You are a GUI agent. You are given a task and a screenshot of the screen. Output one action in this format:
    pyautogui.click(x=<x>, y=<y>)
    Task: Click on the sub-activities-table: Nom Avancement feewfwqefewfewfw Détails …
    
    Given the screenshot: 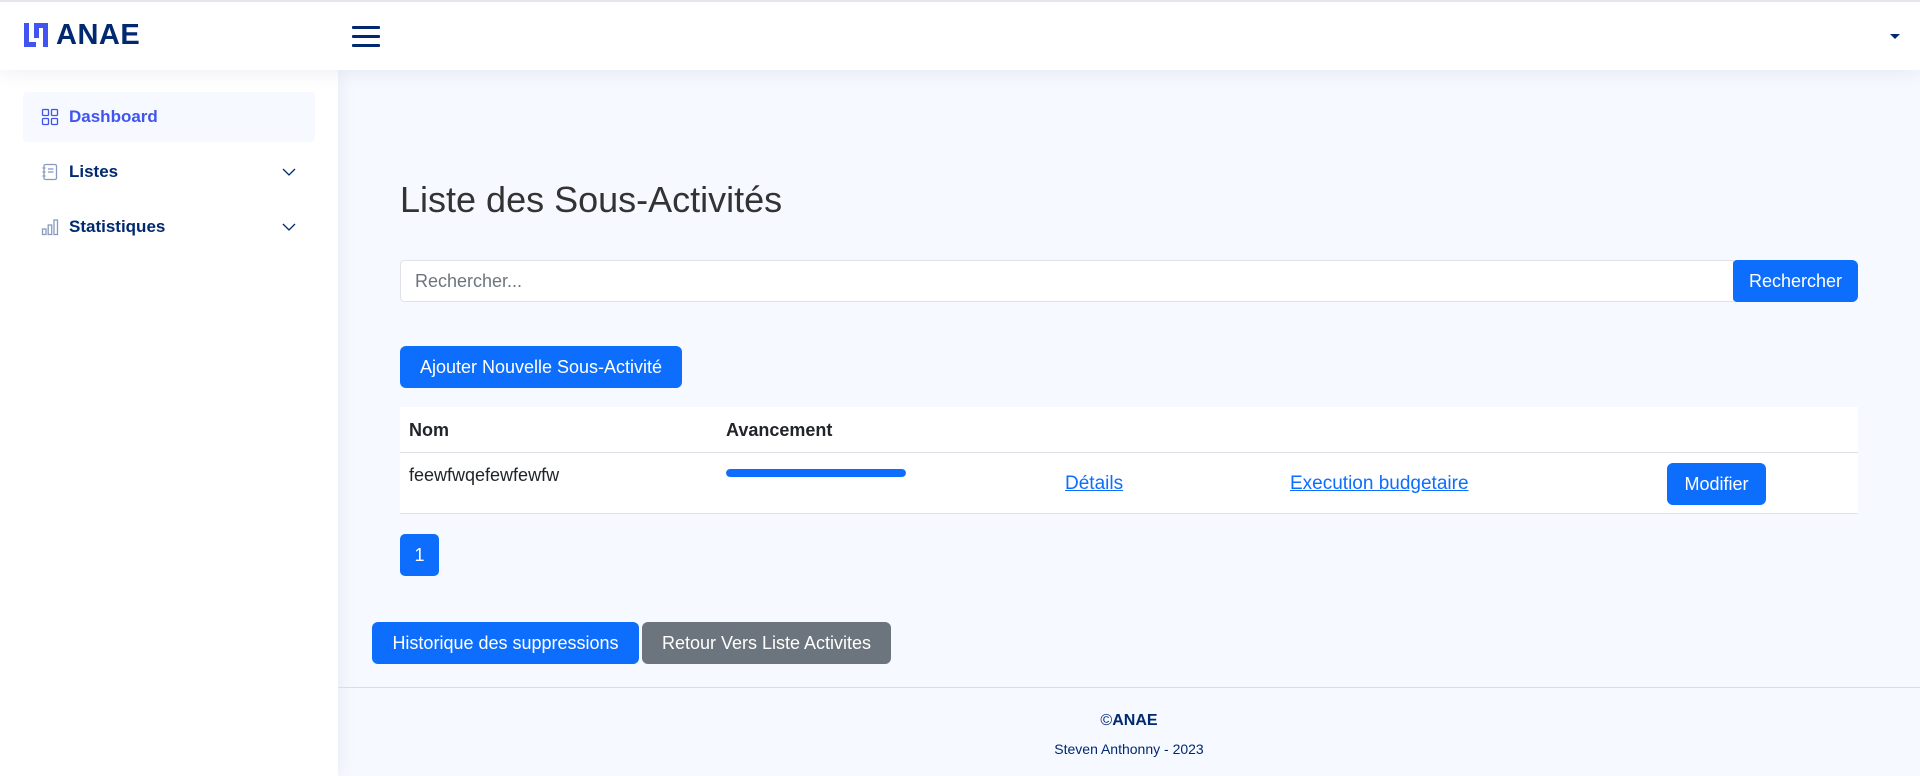 What is the action you would take?
    pyautogui.click(x=1129, y=460)
    